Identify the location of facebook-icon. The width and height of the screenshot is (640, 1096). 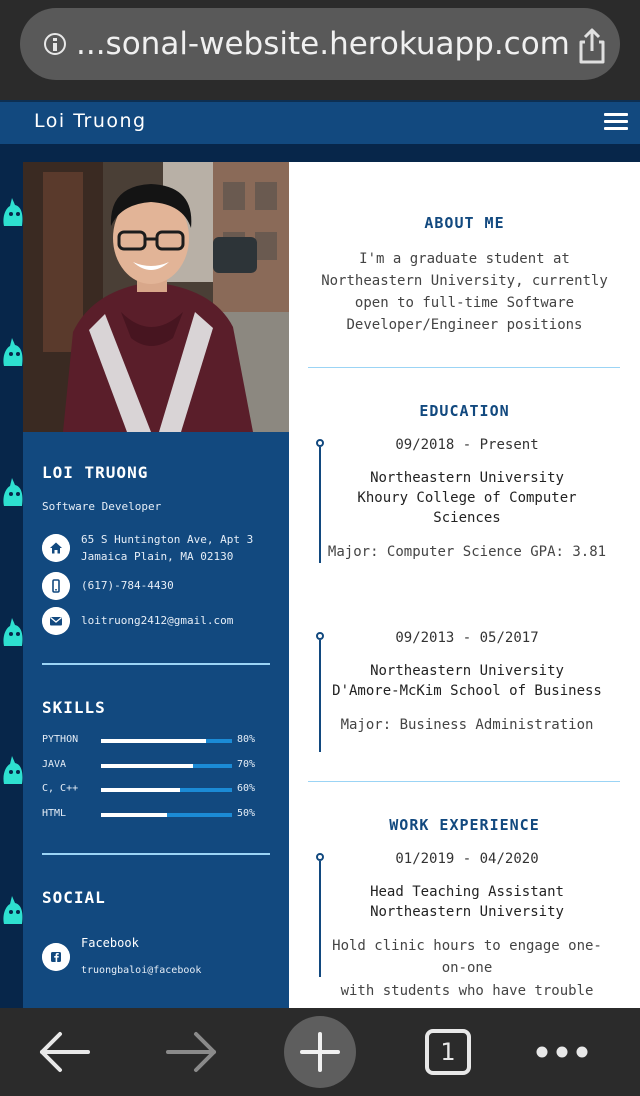
(56, 957).